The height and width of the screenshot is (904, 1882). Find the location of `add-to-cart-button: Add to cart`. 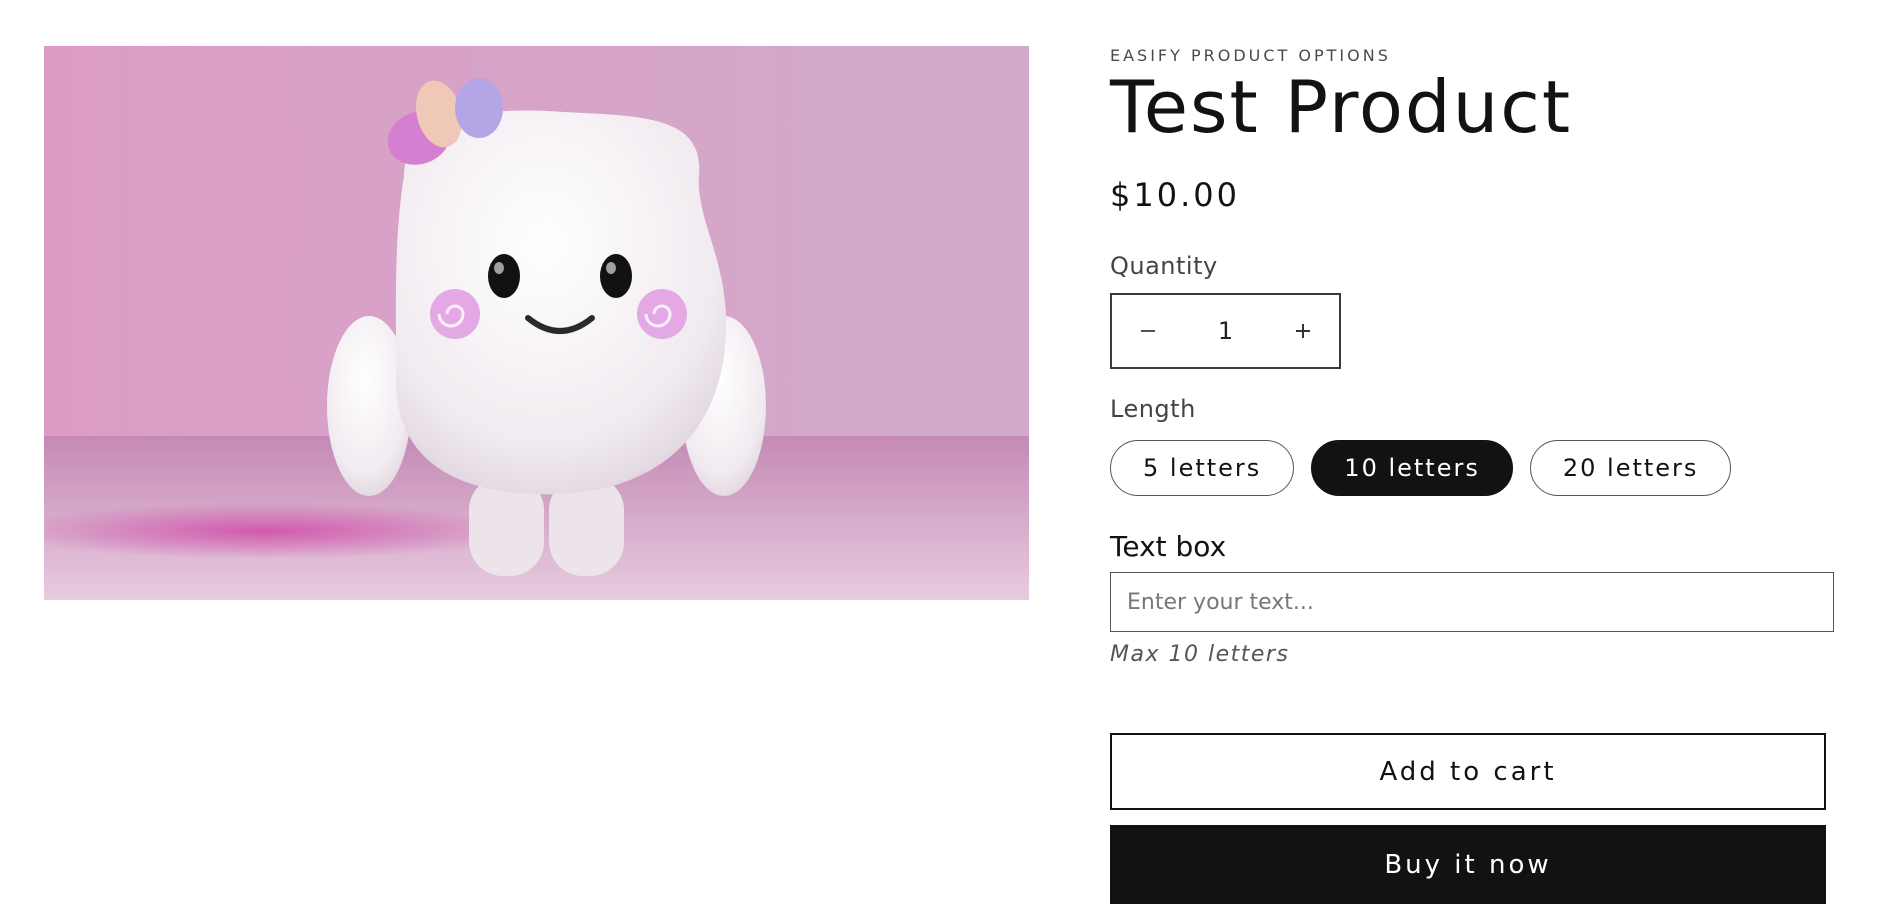

add-to-cart-button: Add to cart is located at coordinates (1468, 771).